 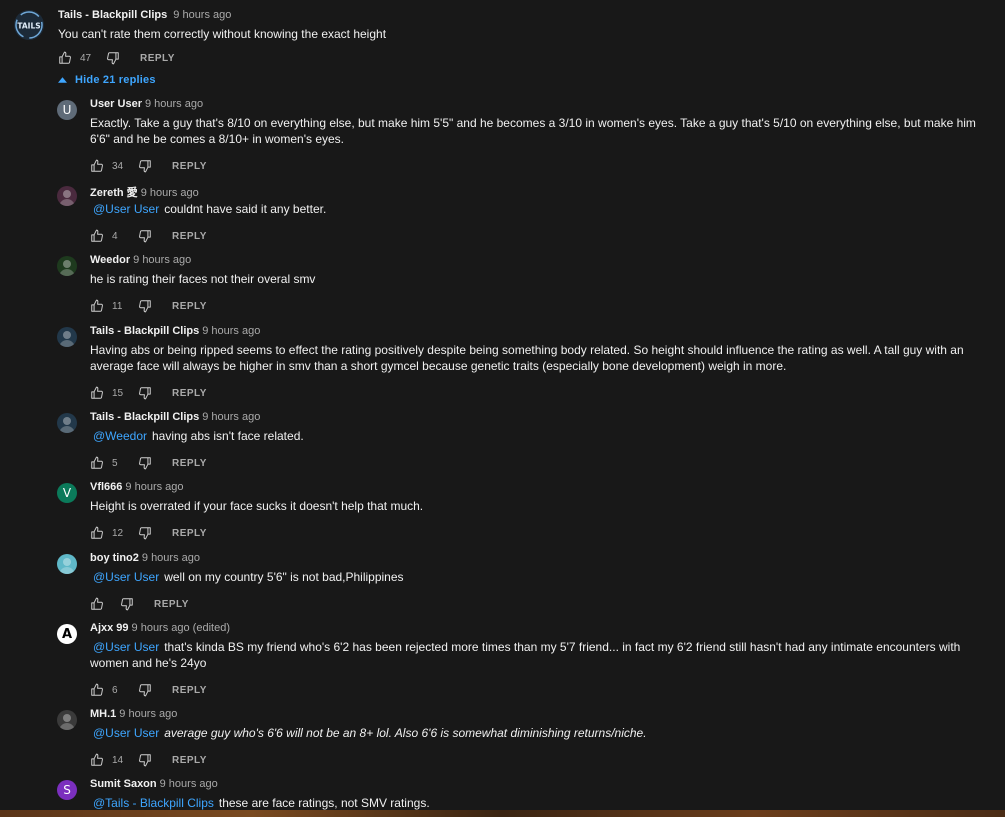 What do you see at coordinates (324, 803) in the screenshot?
I see `comment-body: these are face ratings, not SMV ratings.` at bounding box center [324, 803].